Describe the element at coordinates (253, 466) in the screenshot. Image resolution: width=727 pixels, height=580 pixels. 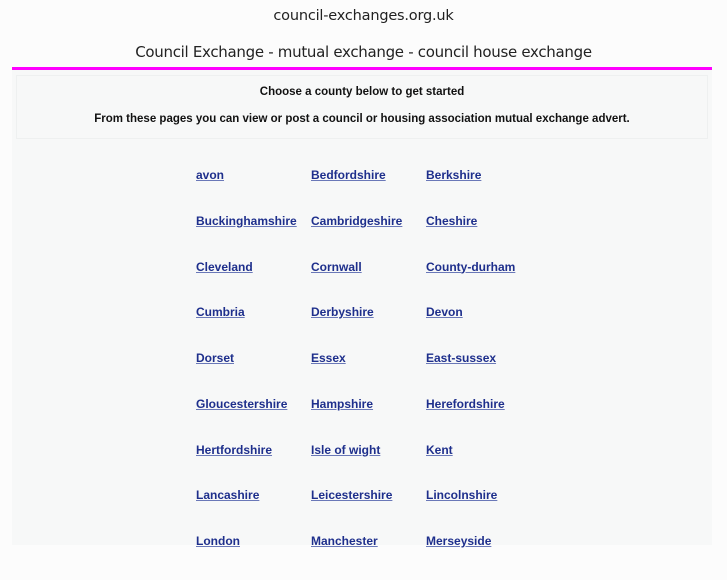
I see `county-link-hertfordshire: Hertfordshire` at that location.